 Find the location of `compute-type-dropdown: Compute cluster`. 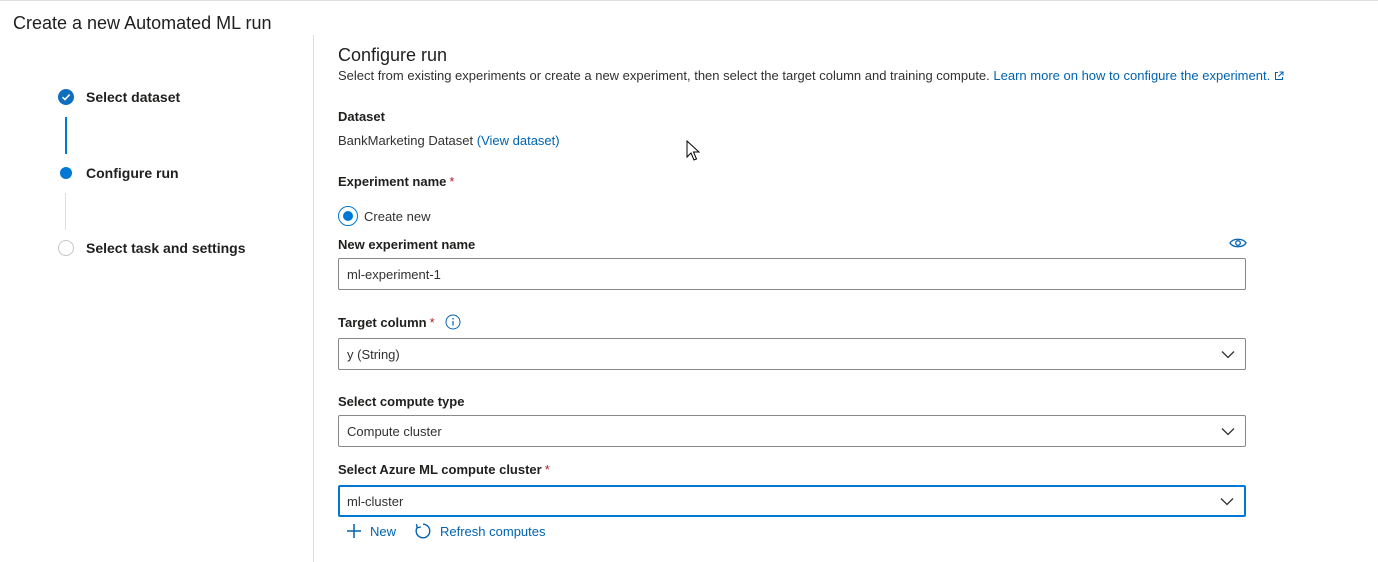

compute-type-dropdown: Compute cluster is located at coordinates (792, 431).